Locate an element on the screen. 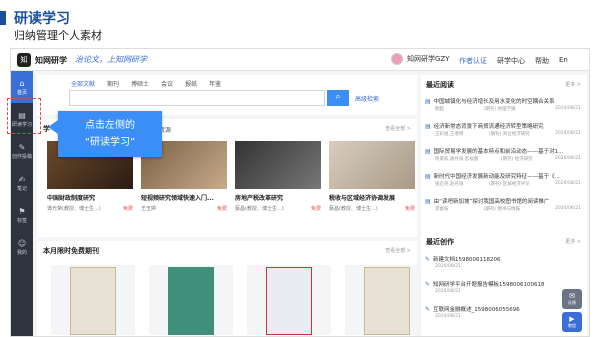 The image size is (600, 337). user-name: 知网研学GZY is located at coordinates (428, 59).